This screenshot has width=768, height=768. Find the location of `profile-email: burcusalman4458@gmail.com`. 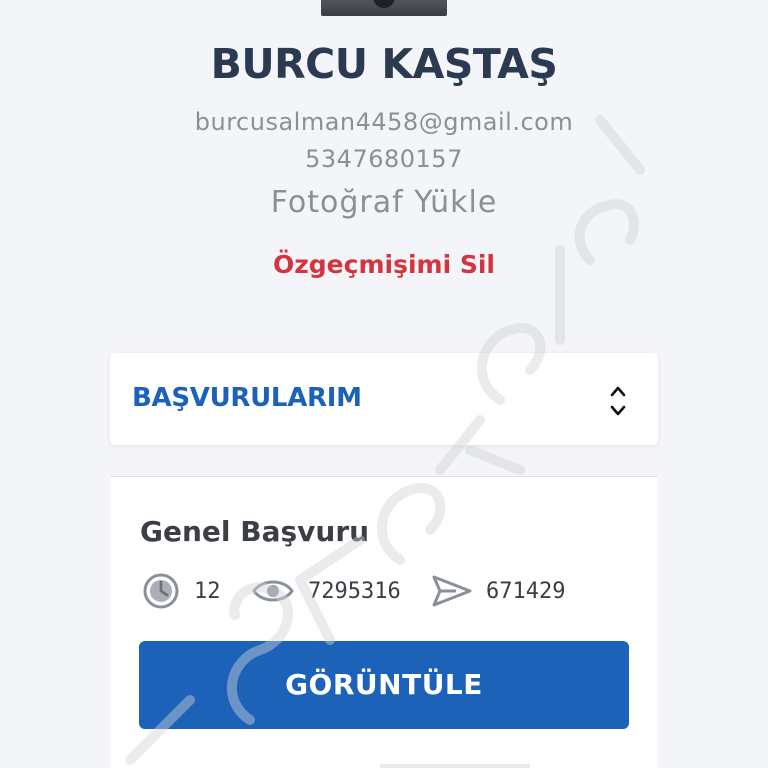

profile-email: burcusalman4458@gmail.com is located at coordinates (384, 122).